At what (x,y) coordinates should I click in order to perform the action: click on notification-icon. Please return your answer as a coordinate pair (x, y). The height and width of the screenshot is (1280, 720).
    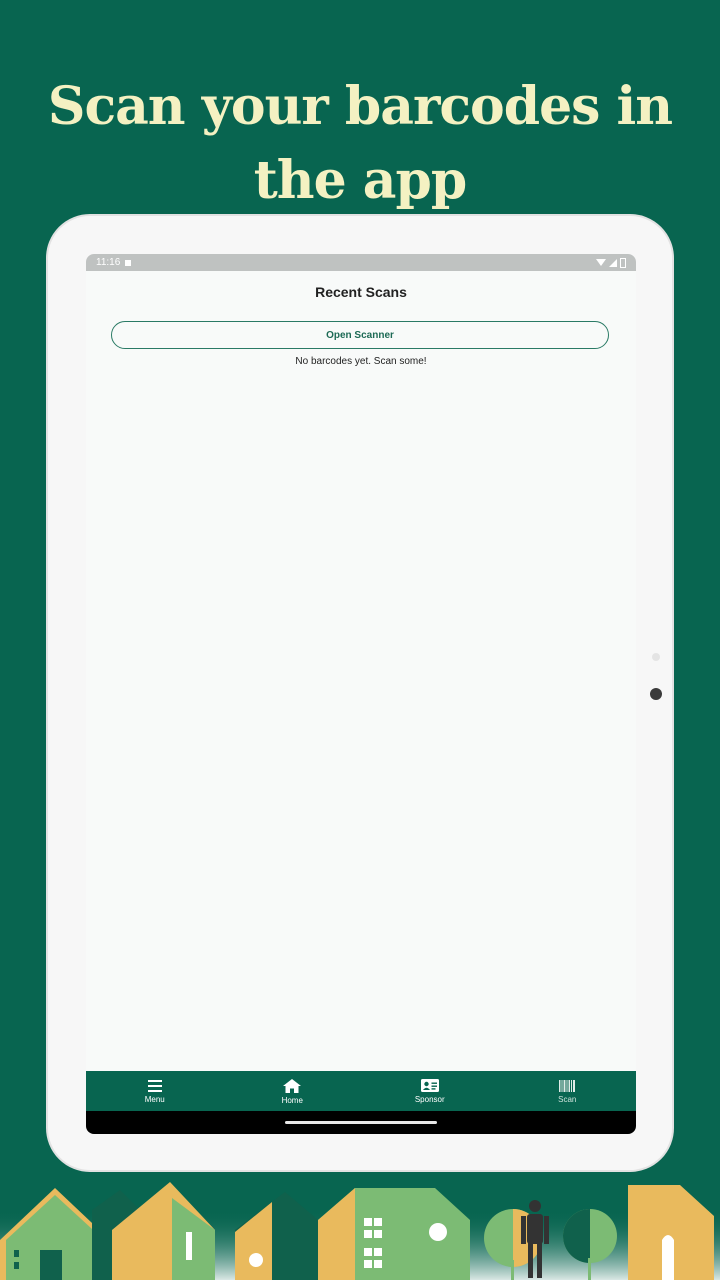
    Looking at the image, I should click on (128, 262).